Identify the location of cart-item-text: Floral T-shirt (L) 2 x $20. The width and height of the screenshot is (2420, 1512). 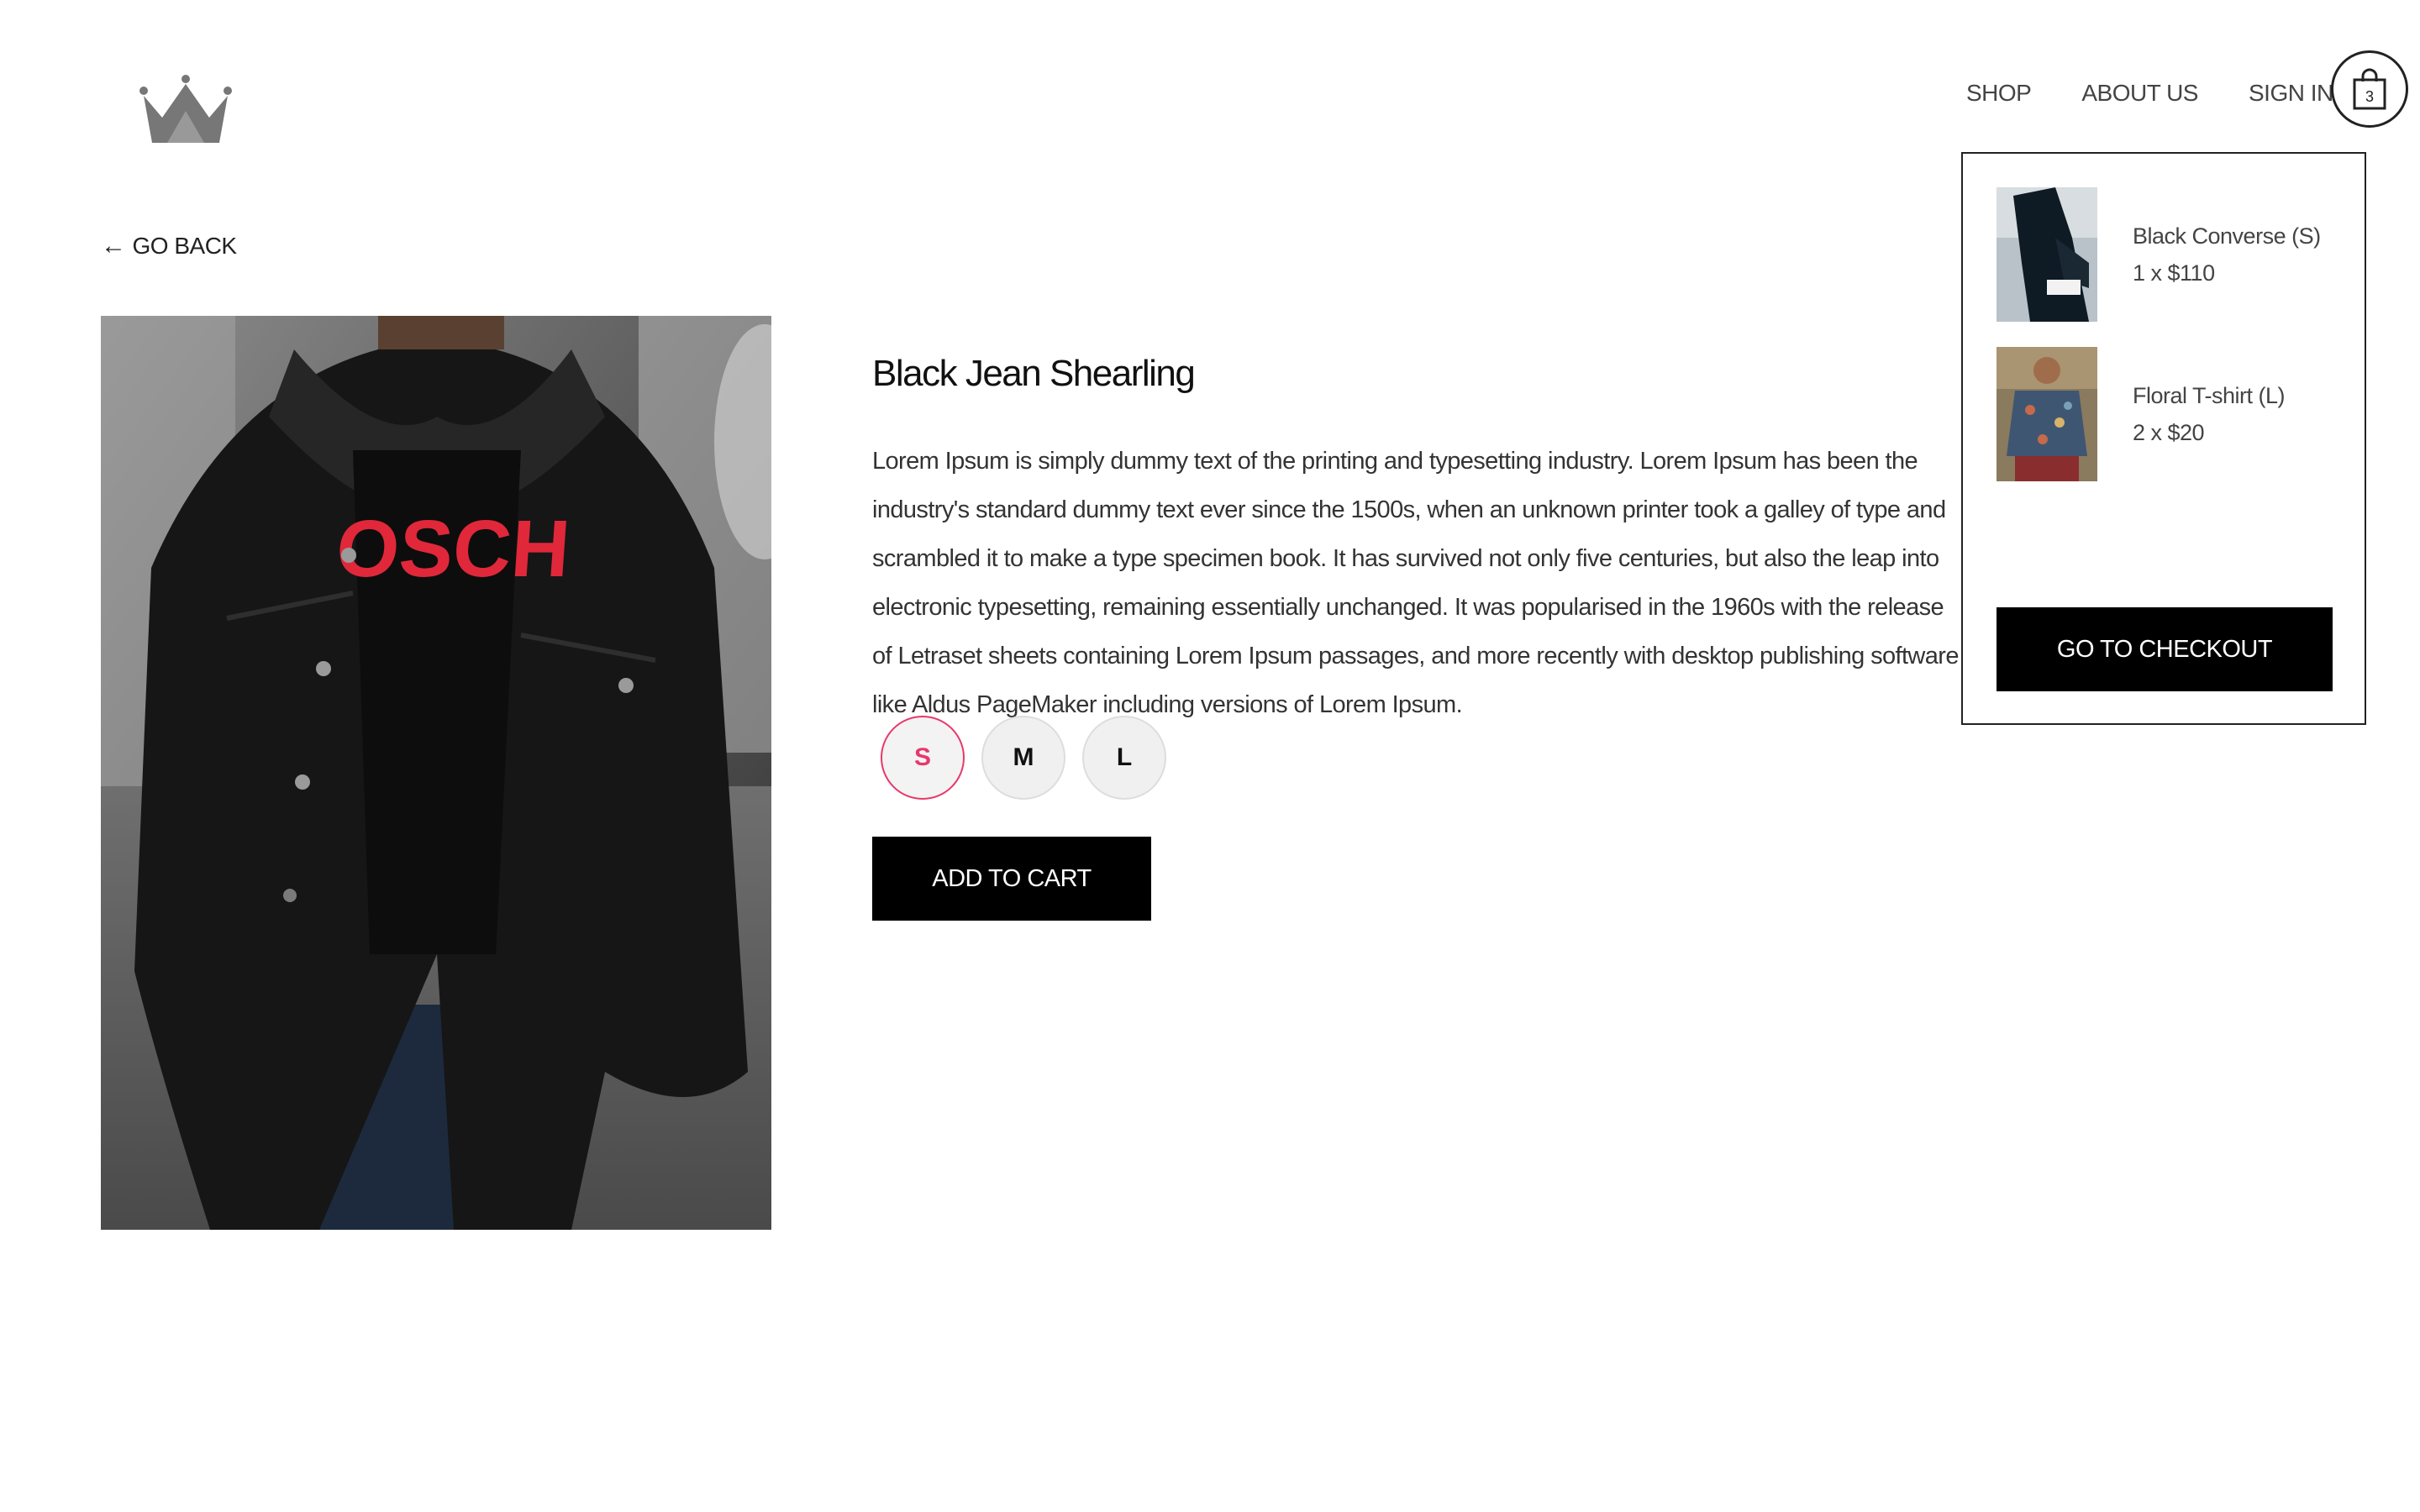
(2209, 414).